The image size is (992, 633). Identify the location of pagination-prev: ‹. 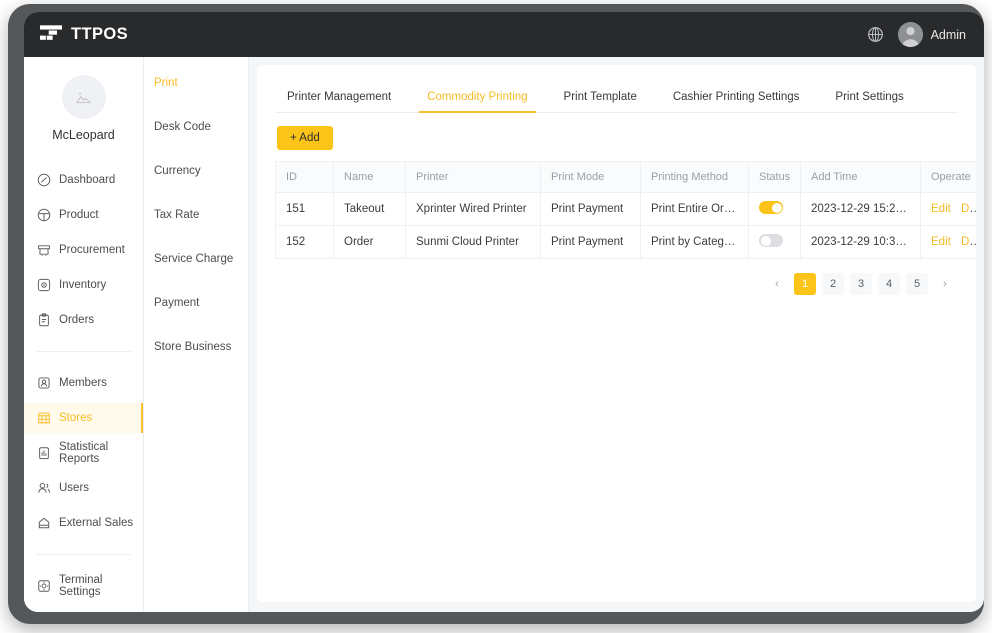
(777, 284).